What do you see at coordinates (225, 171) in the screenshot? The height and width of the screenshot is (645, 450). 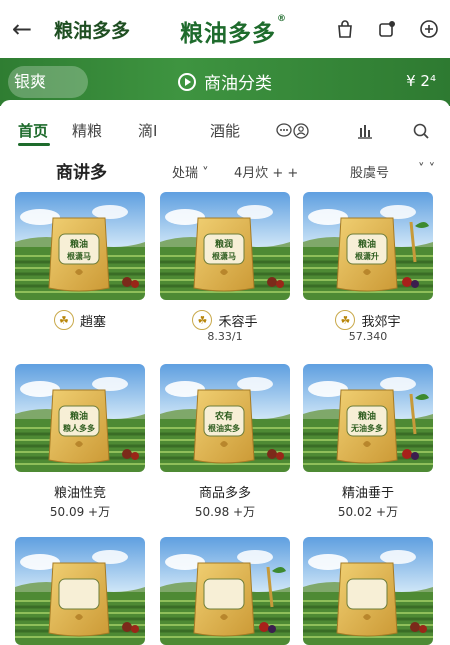 I see `section-header: 商讲多 处瑞 ˅ 4月炊 + + 股虞号 ˅ ˅` at bounding box center [225, 171].